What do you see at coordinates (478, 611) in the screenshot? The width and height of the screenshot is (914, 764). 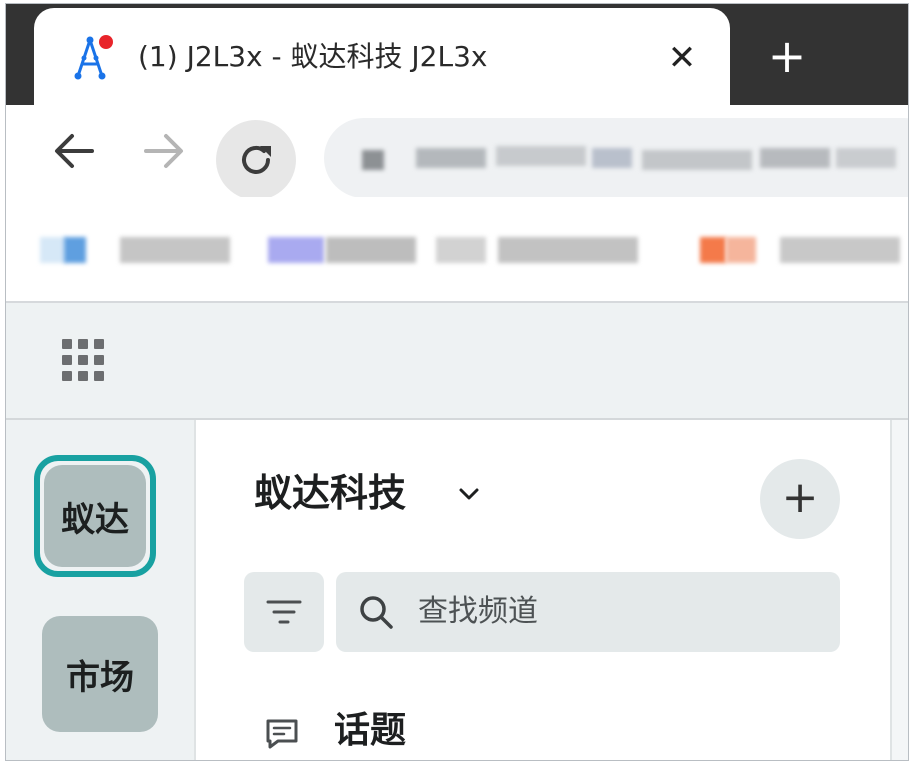 I see `search-placeholder: 查找频道` at bounding box center [478, 611].